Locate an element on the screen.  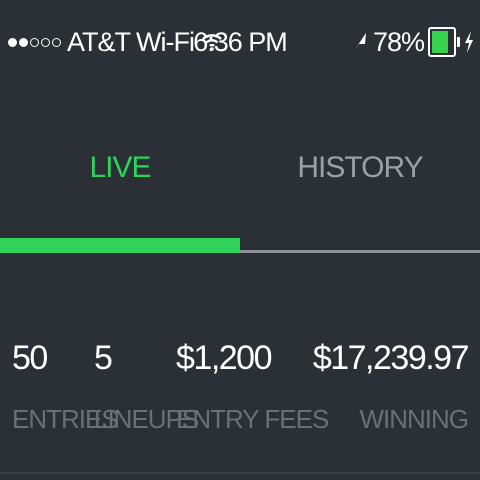
status-bar-right: 78% is located at coordinates (413, 42).